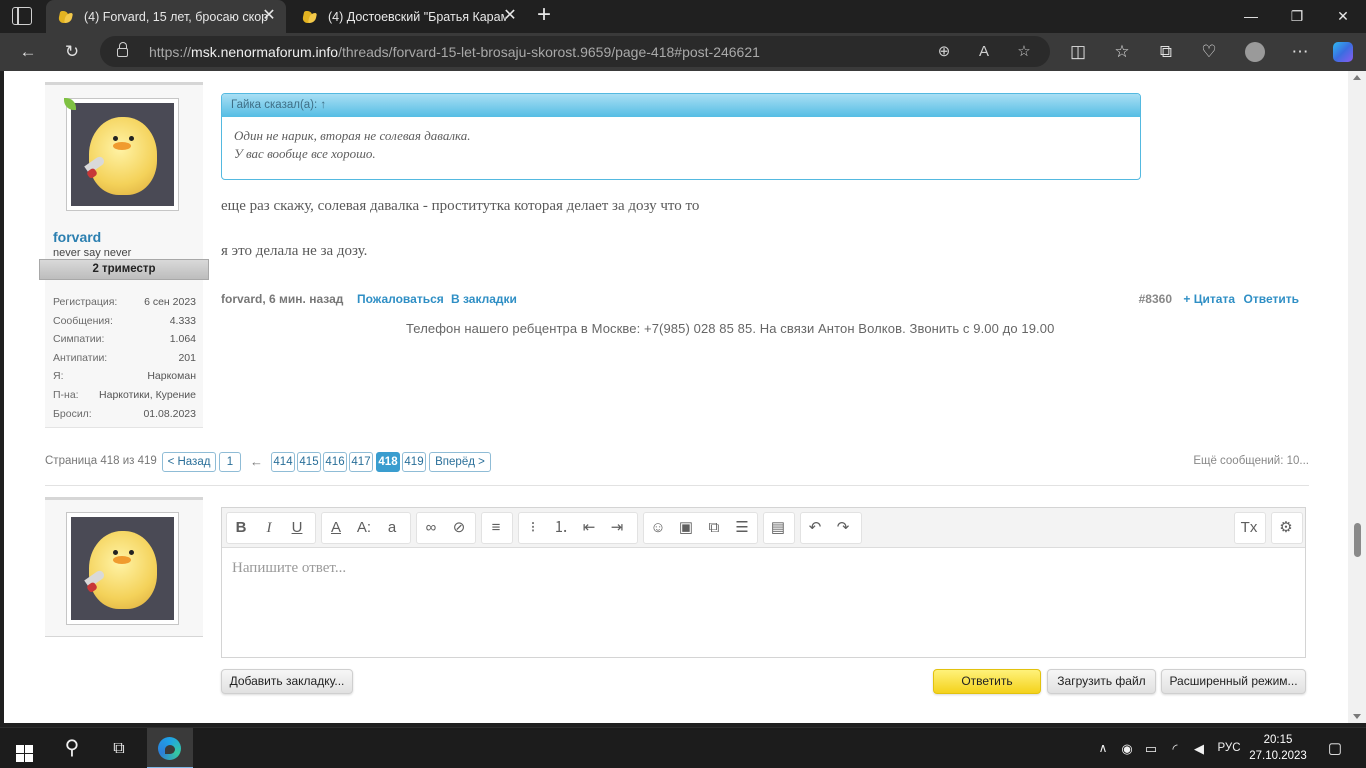 This screenshot has height=768, width=1366. I want to click on clear-group: Tx, so click(1250, 528).